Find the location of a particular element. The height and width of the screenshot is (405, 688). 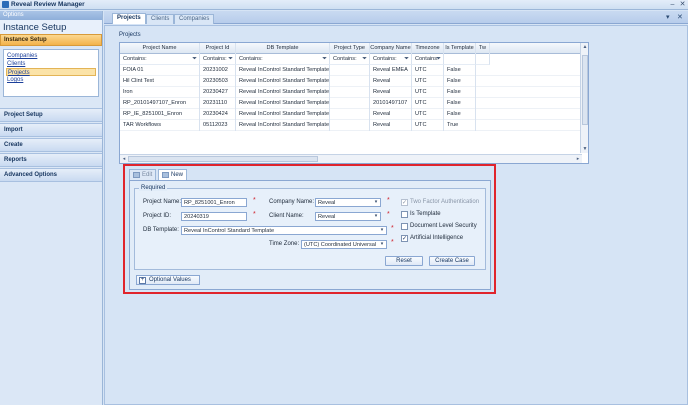

client-name-select: Reveal ▾ is located at coordinates (348, 216).